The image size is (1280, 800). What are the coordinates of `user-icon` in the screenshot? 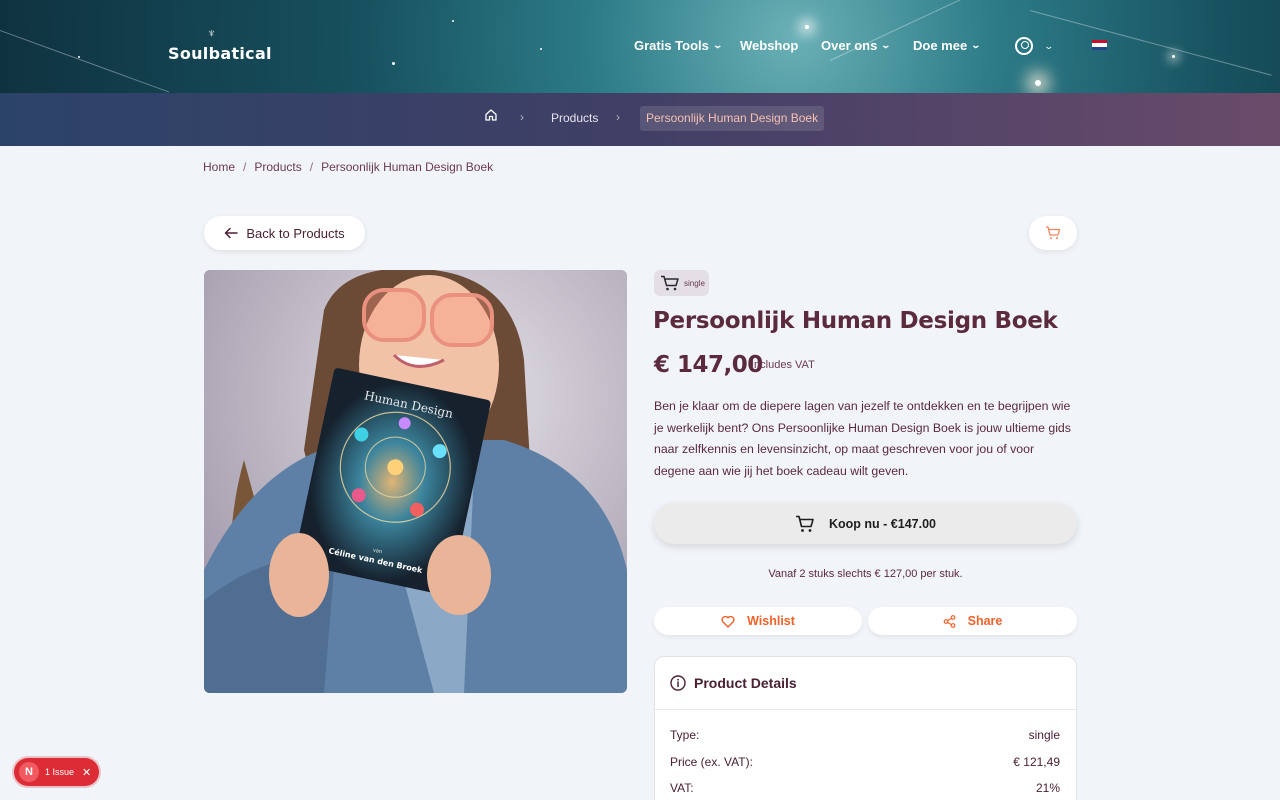 It's located at (1024, 46).